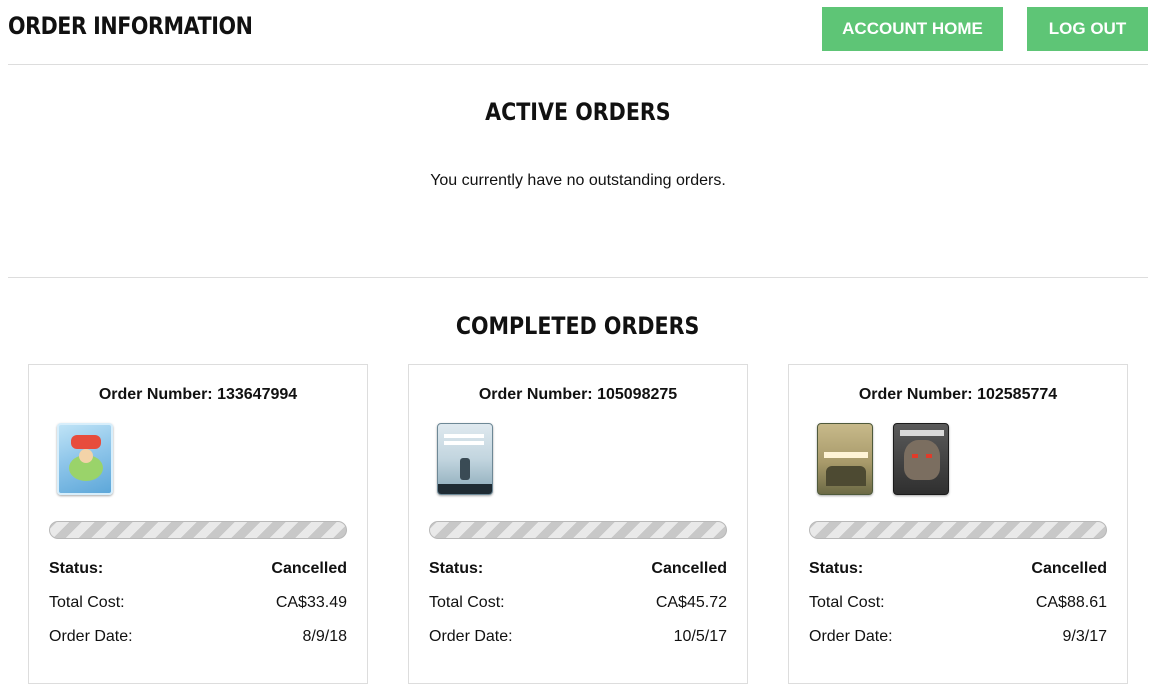  Describe the element at coordinates (198, 394) in the screenshot. I see `order-number: Order Number: 133647994` at that location.